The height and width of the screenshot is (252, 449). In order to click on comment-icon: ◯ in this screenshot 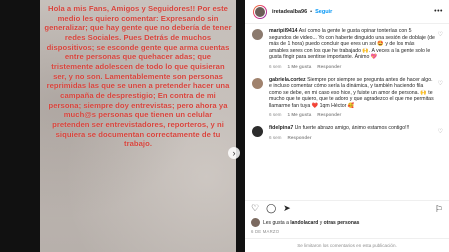, I will do `click(271, 208)`.